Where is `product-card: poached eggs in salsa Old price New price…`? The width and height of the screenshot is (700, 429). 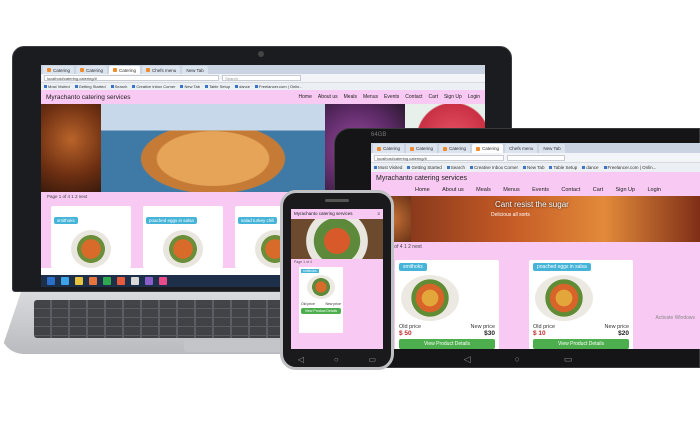 product-card: poached eggs in salsa Old price New price… is located at coordinates (581, 304).